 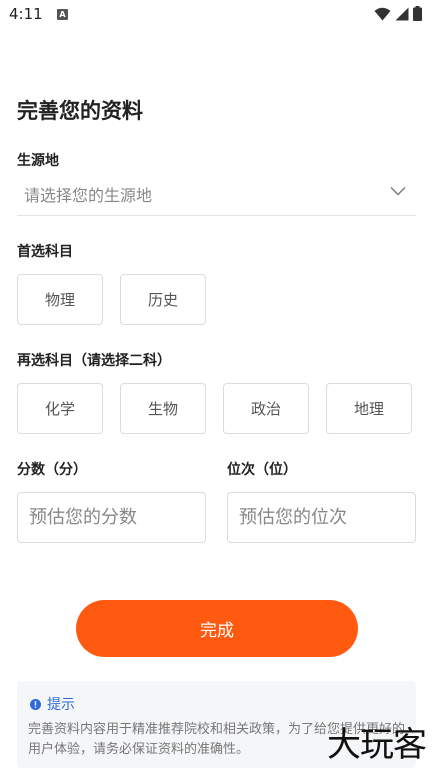 I want to click on signal-icon, so click(x=402, y=13).